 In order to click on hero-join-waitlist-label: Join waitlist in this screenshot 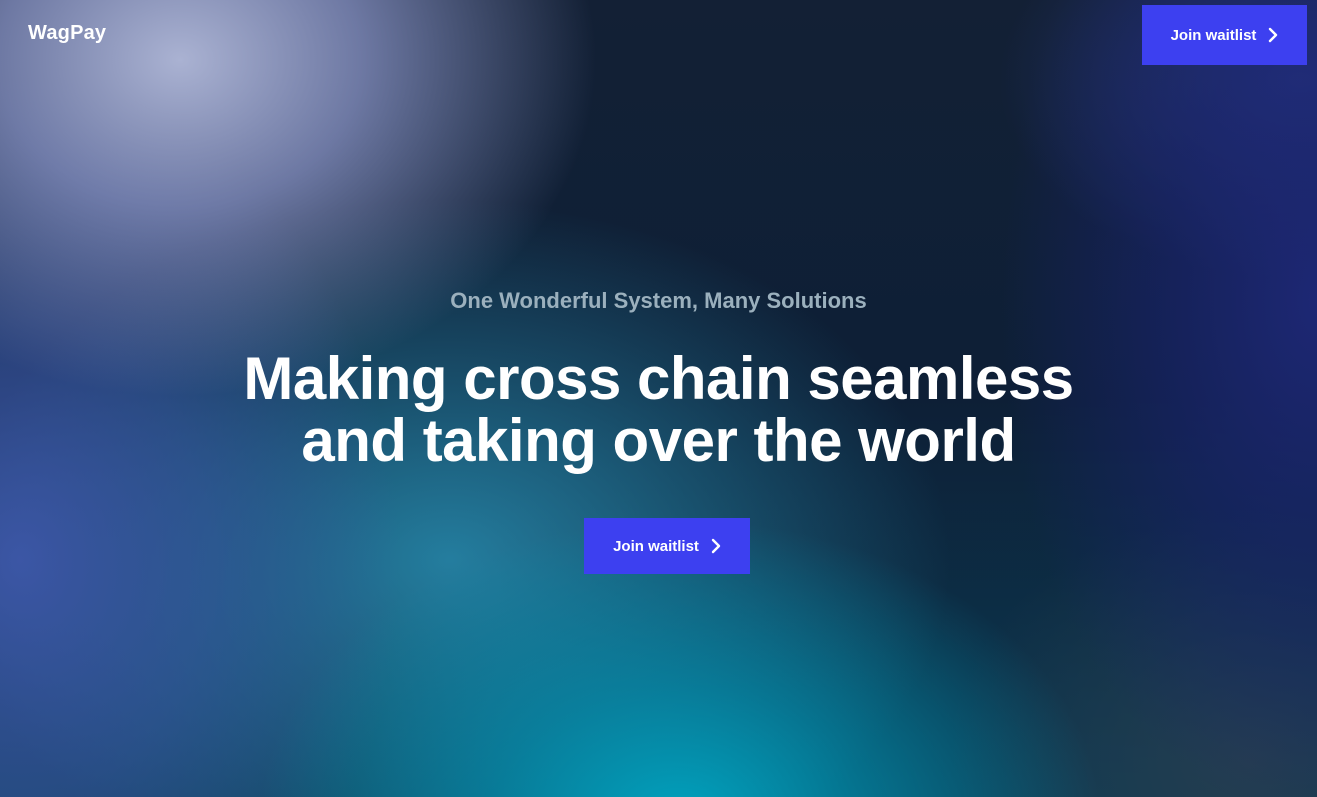, I will do `click(656, 546)`.